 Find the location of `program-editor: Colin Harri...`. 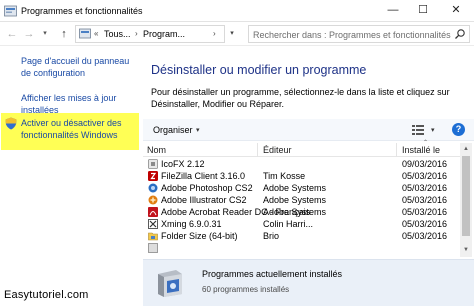

program-editor: Colin Harri... is located at coordinates (288, 224).